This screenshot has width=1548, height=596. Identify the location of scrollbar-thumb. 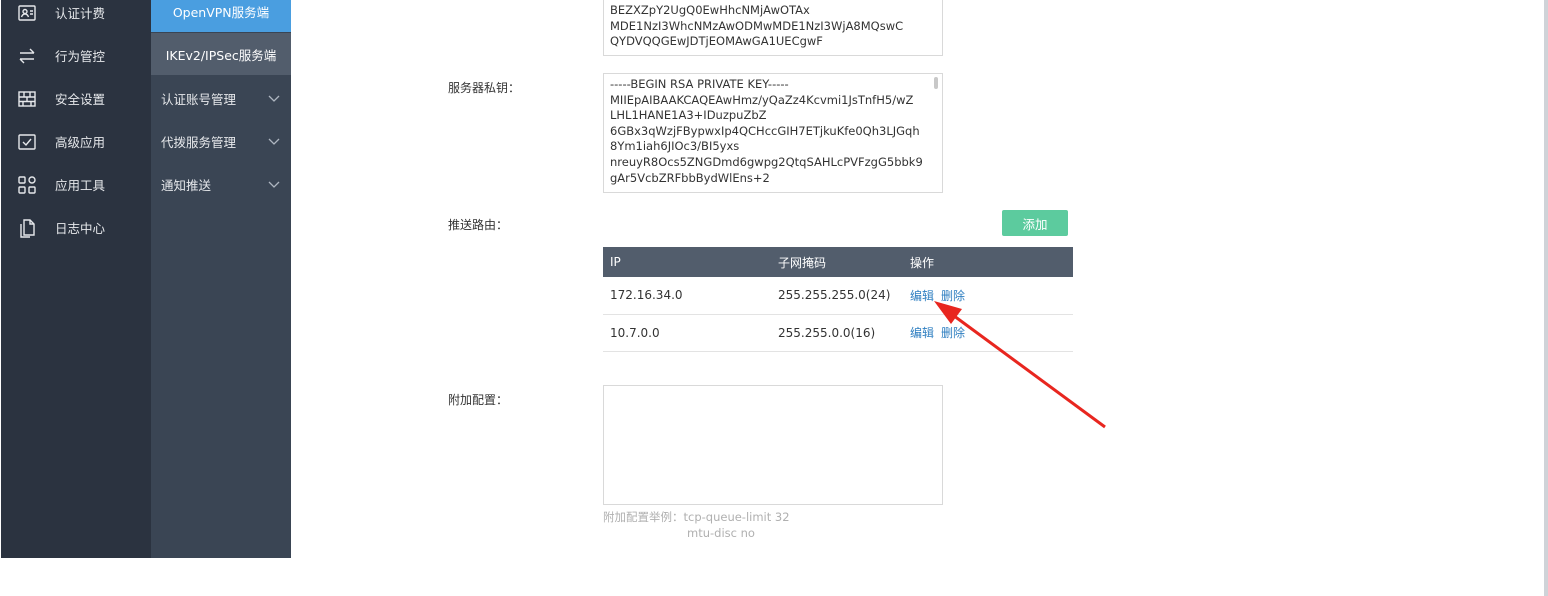
(936, 83).